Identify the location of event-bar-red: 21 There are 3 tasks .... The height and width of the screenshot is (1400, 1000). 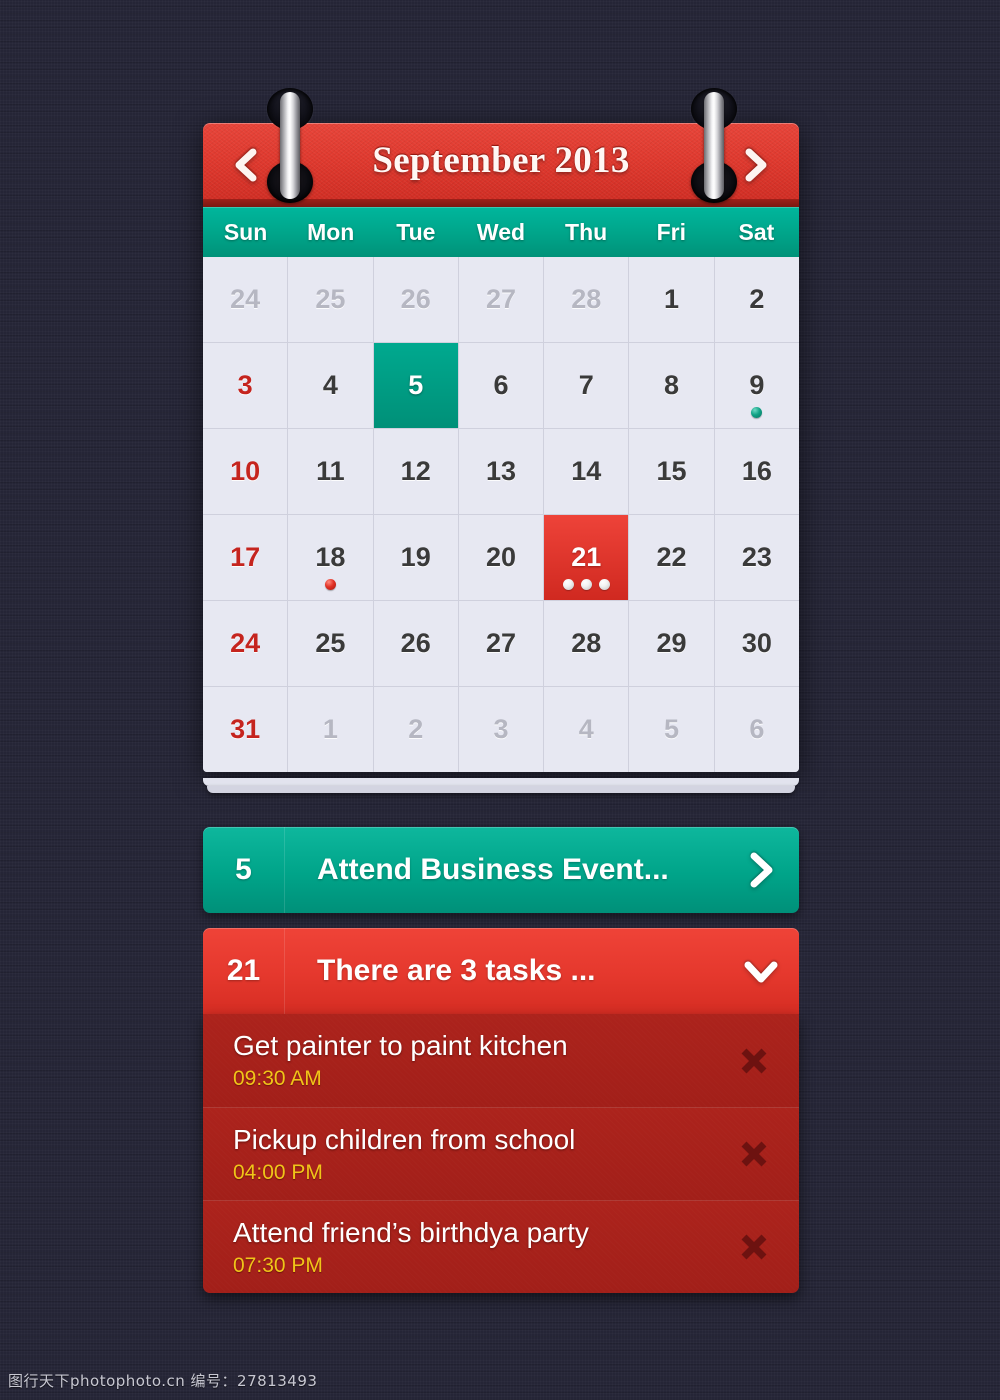
(501, 971).